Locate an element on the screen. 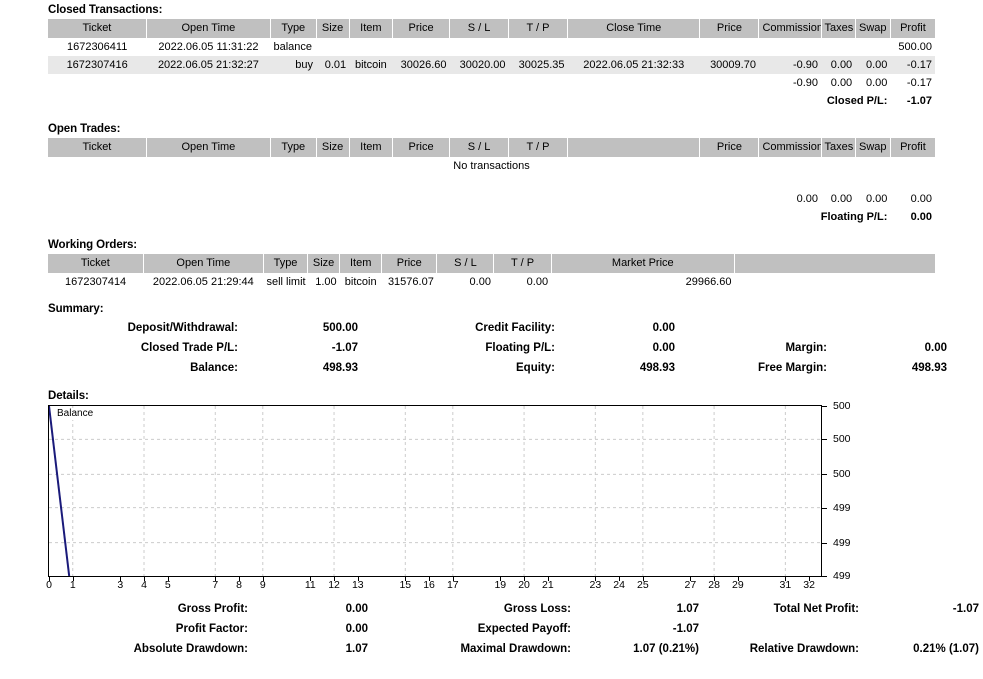  cell-open-time: 2022.06.05 21:29:44 is located at coordinates (203, 281).